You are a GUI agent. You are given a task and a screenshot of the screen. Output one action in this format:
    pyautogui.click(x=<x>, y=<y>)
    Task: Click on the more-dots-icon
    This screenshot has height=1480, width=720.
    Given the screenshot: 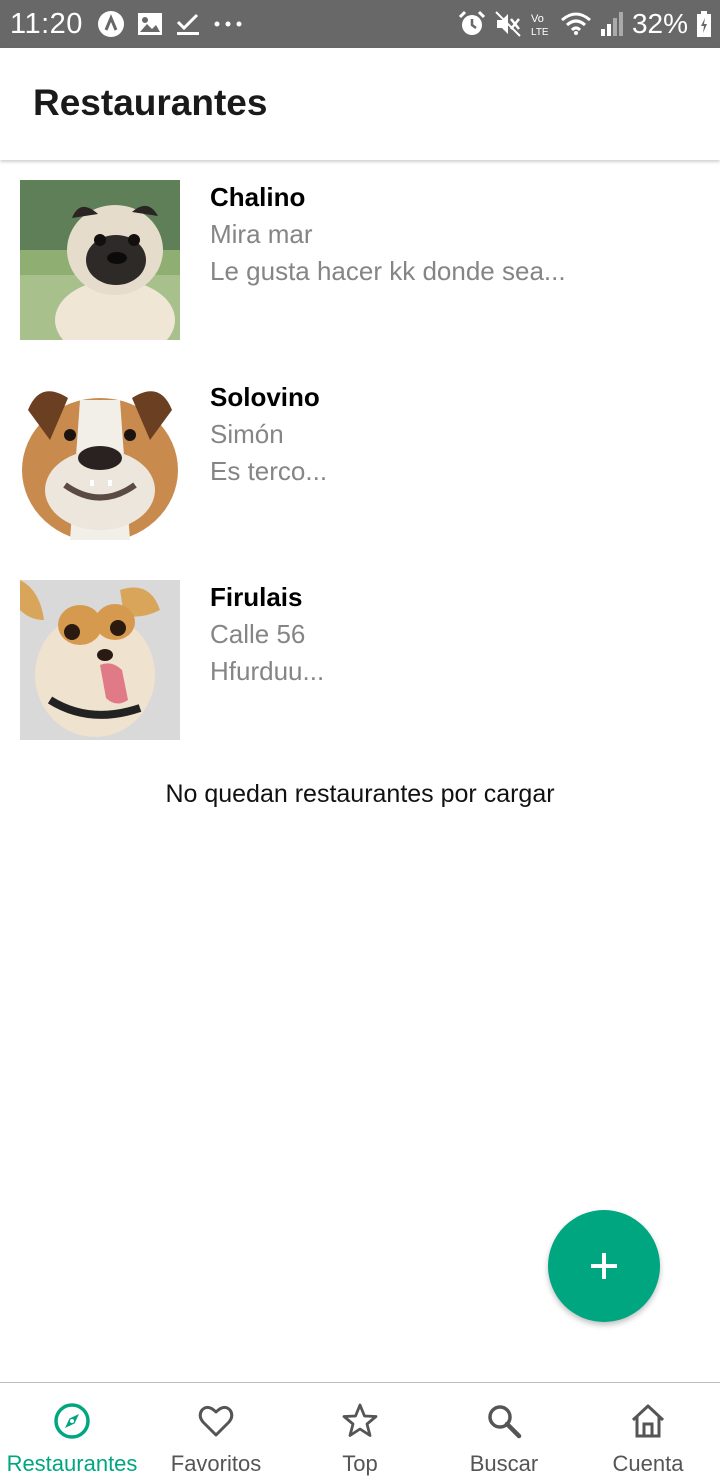 What is the action you would take?
    pyautogui.click(x=228, y=24)
    